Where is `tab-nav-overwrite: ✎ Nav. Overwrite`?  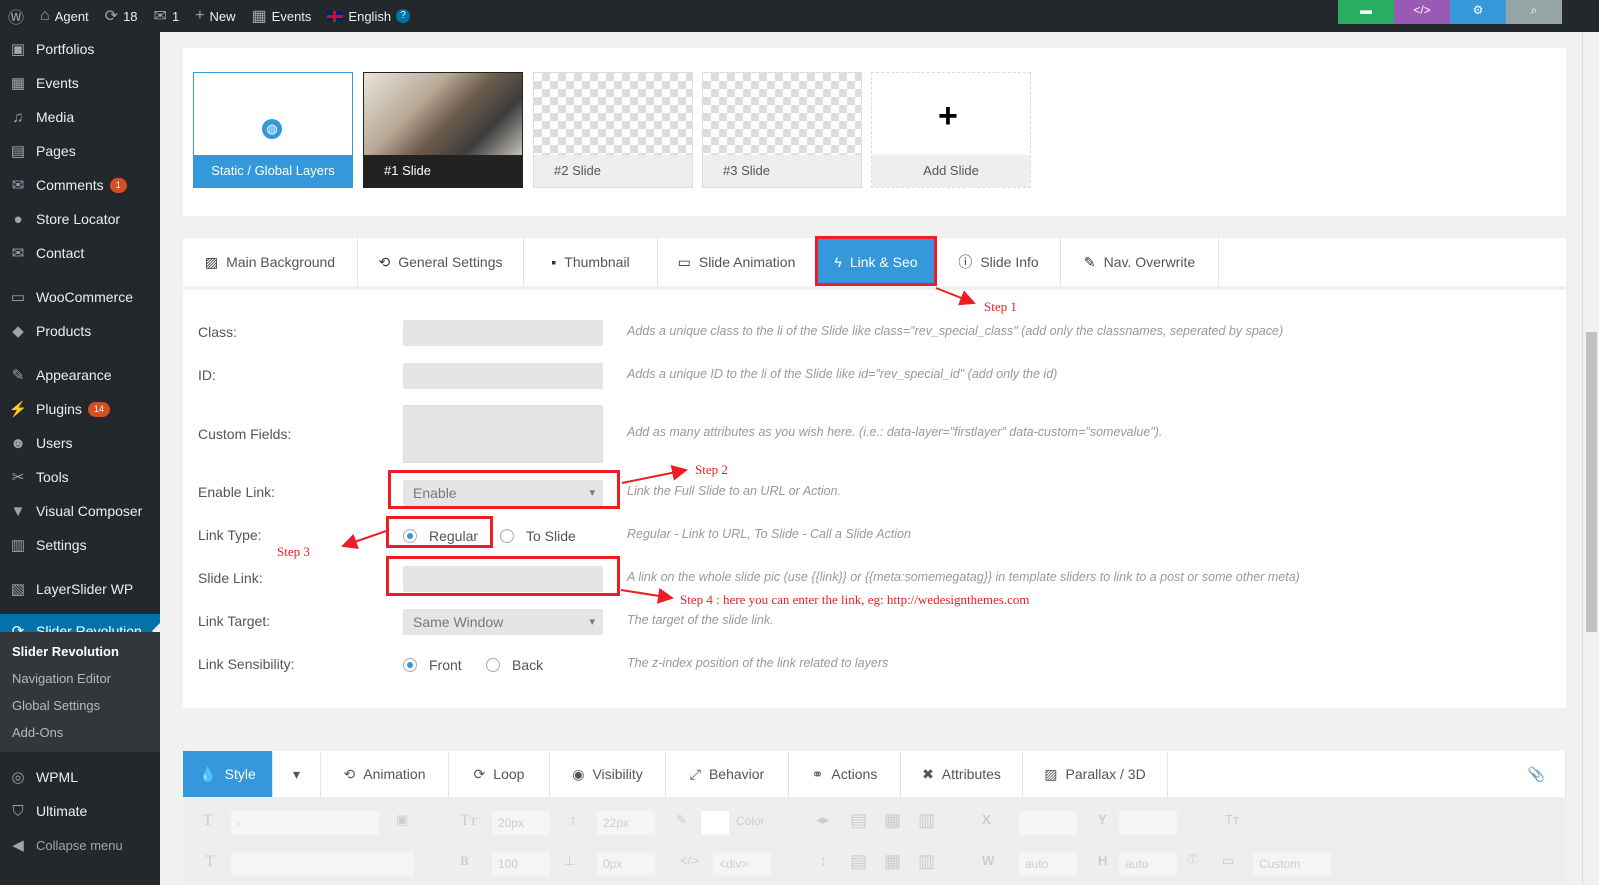
tab-nav-overwrite: ✎ Nav. Overwrite is located at coordinates (1140, 262).